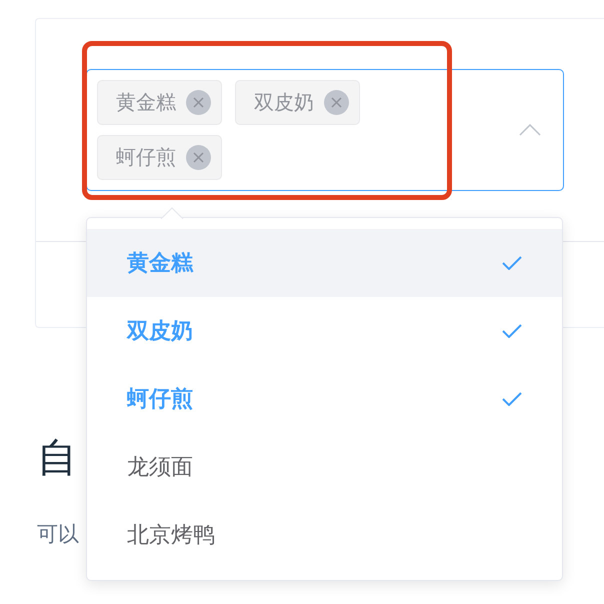 The image size is (604, 604). Describe the element at coordinates (146, 157) in the screenshot. I see `tag-label: 蚵仔煎` at that location.